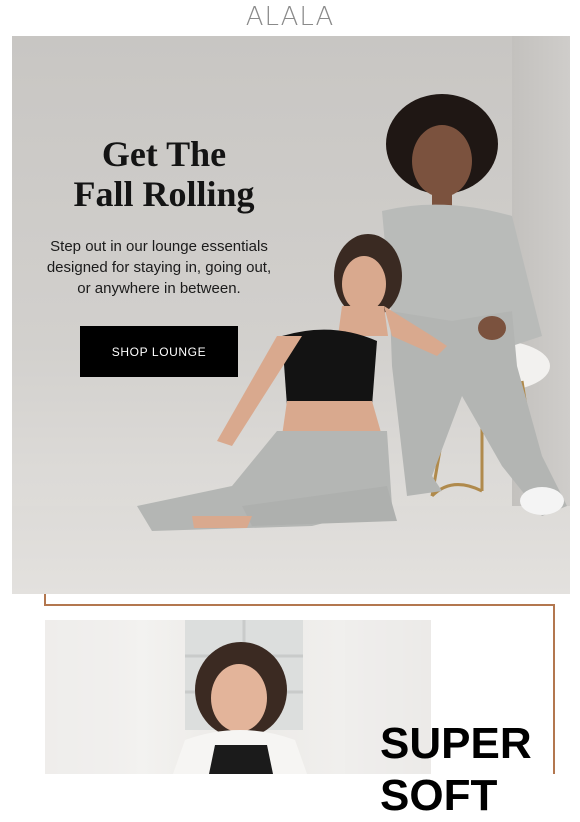  I want to click on hero-subtitle-line: or anywhere in between., so click(159, 288).